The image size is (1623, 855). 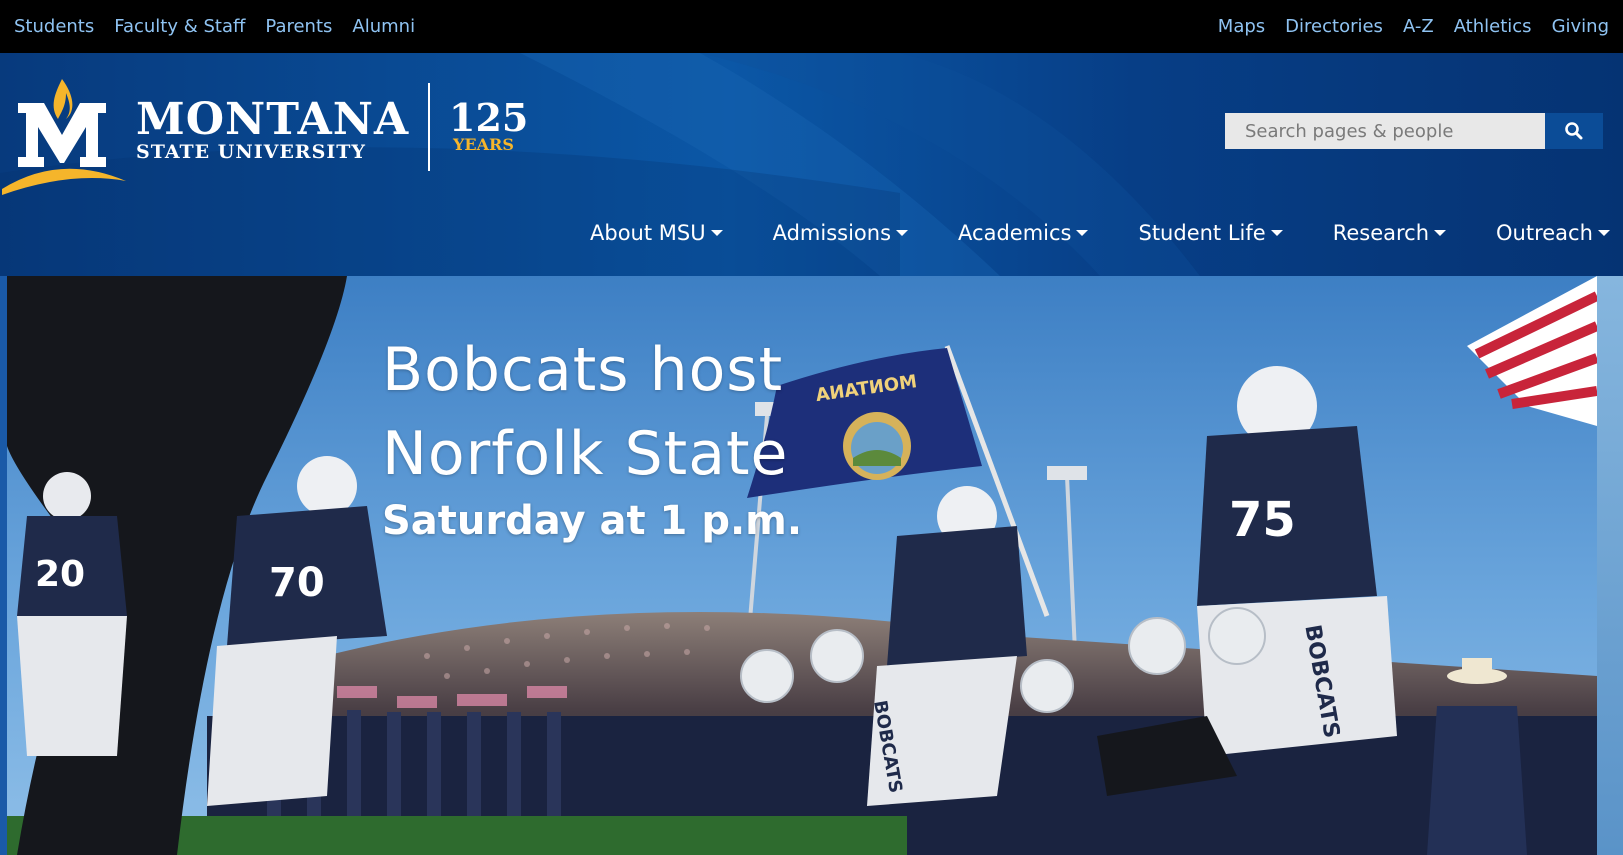 What do you see at coordinates (1202, 233) in the screenshot?
I see `nav-label: Student Life` at bounding box center [1202, 233].